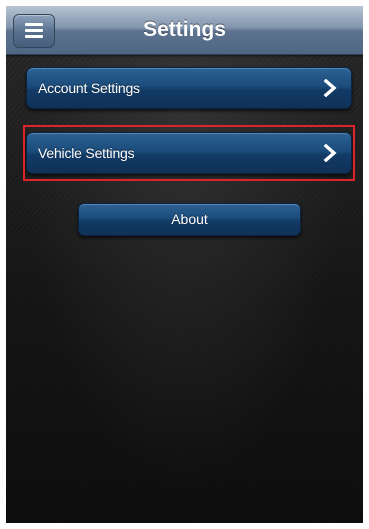 The height and width of the screenshot is (529, 369). Describe the element at coordinates (34, 31) in the screenshot. I see `menu-button` at that location.